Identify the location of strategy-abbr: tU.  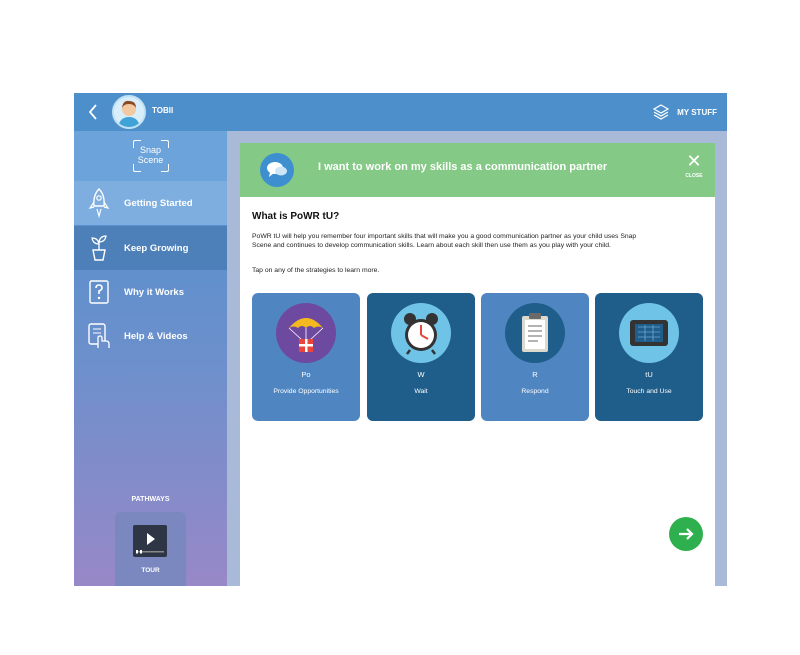
(649, 374).